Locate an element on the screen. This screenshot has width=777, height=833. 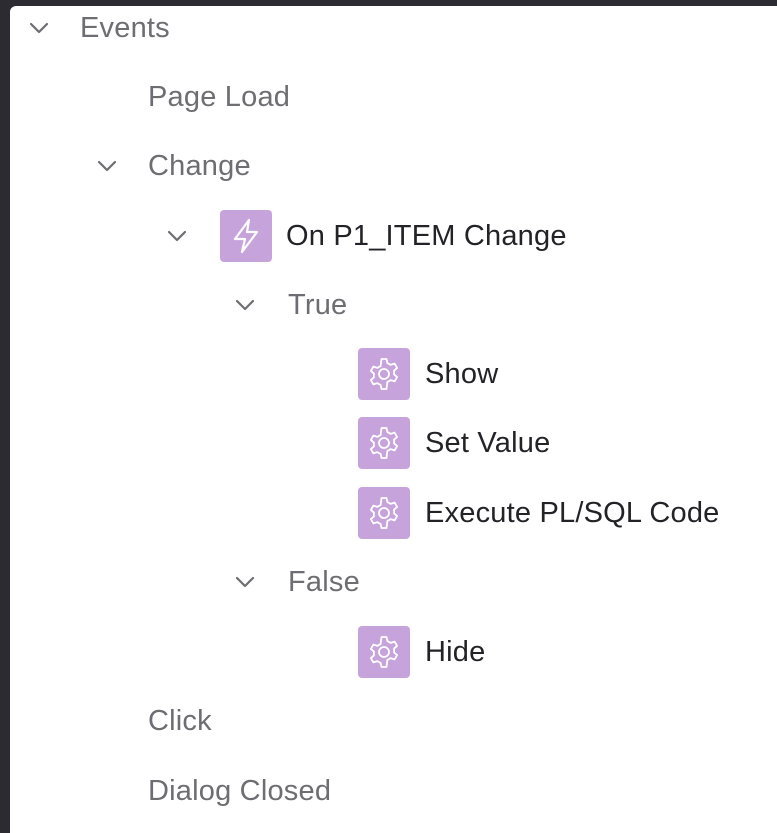
tree-node-dialog-closed: Dialog Closed is located at coordinates (239, 791).